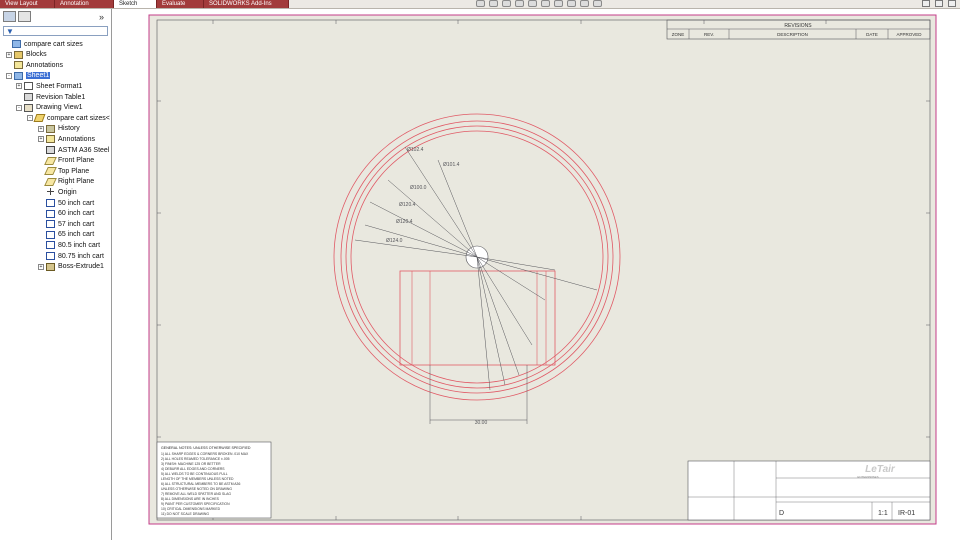 The height and width of the screenshot is (545, 960). I want to click on scale-label: 1:1, so click(883, 513).